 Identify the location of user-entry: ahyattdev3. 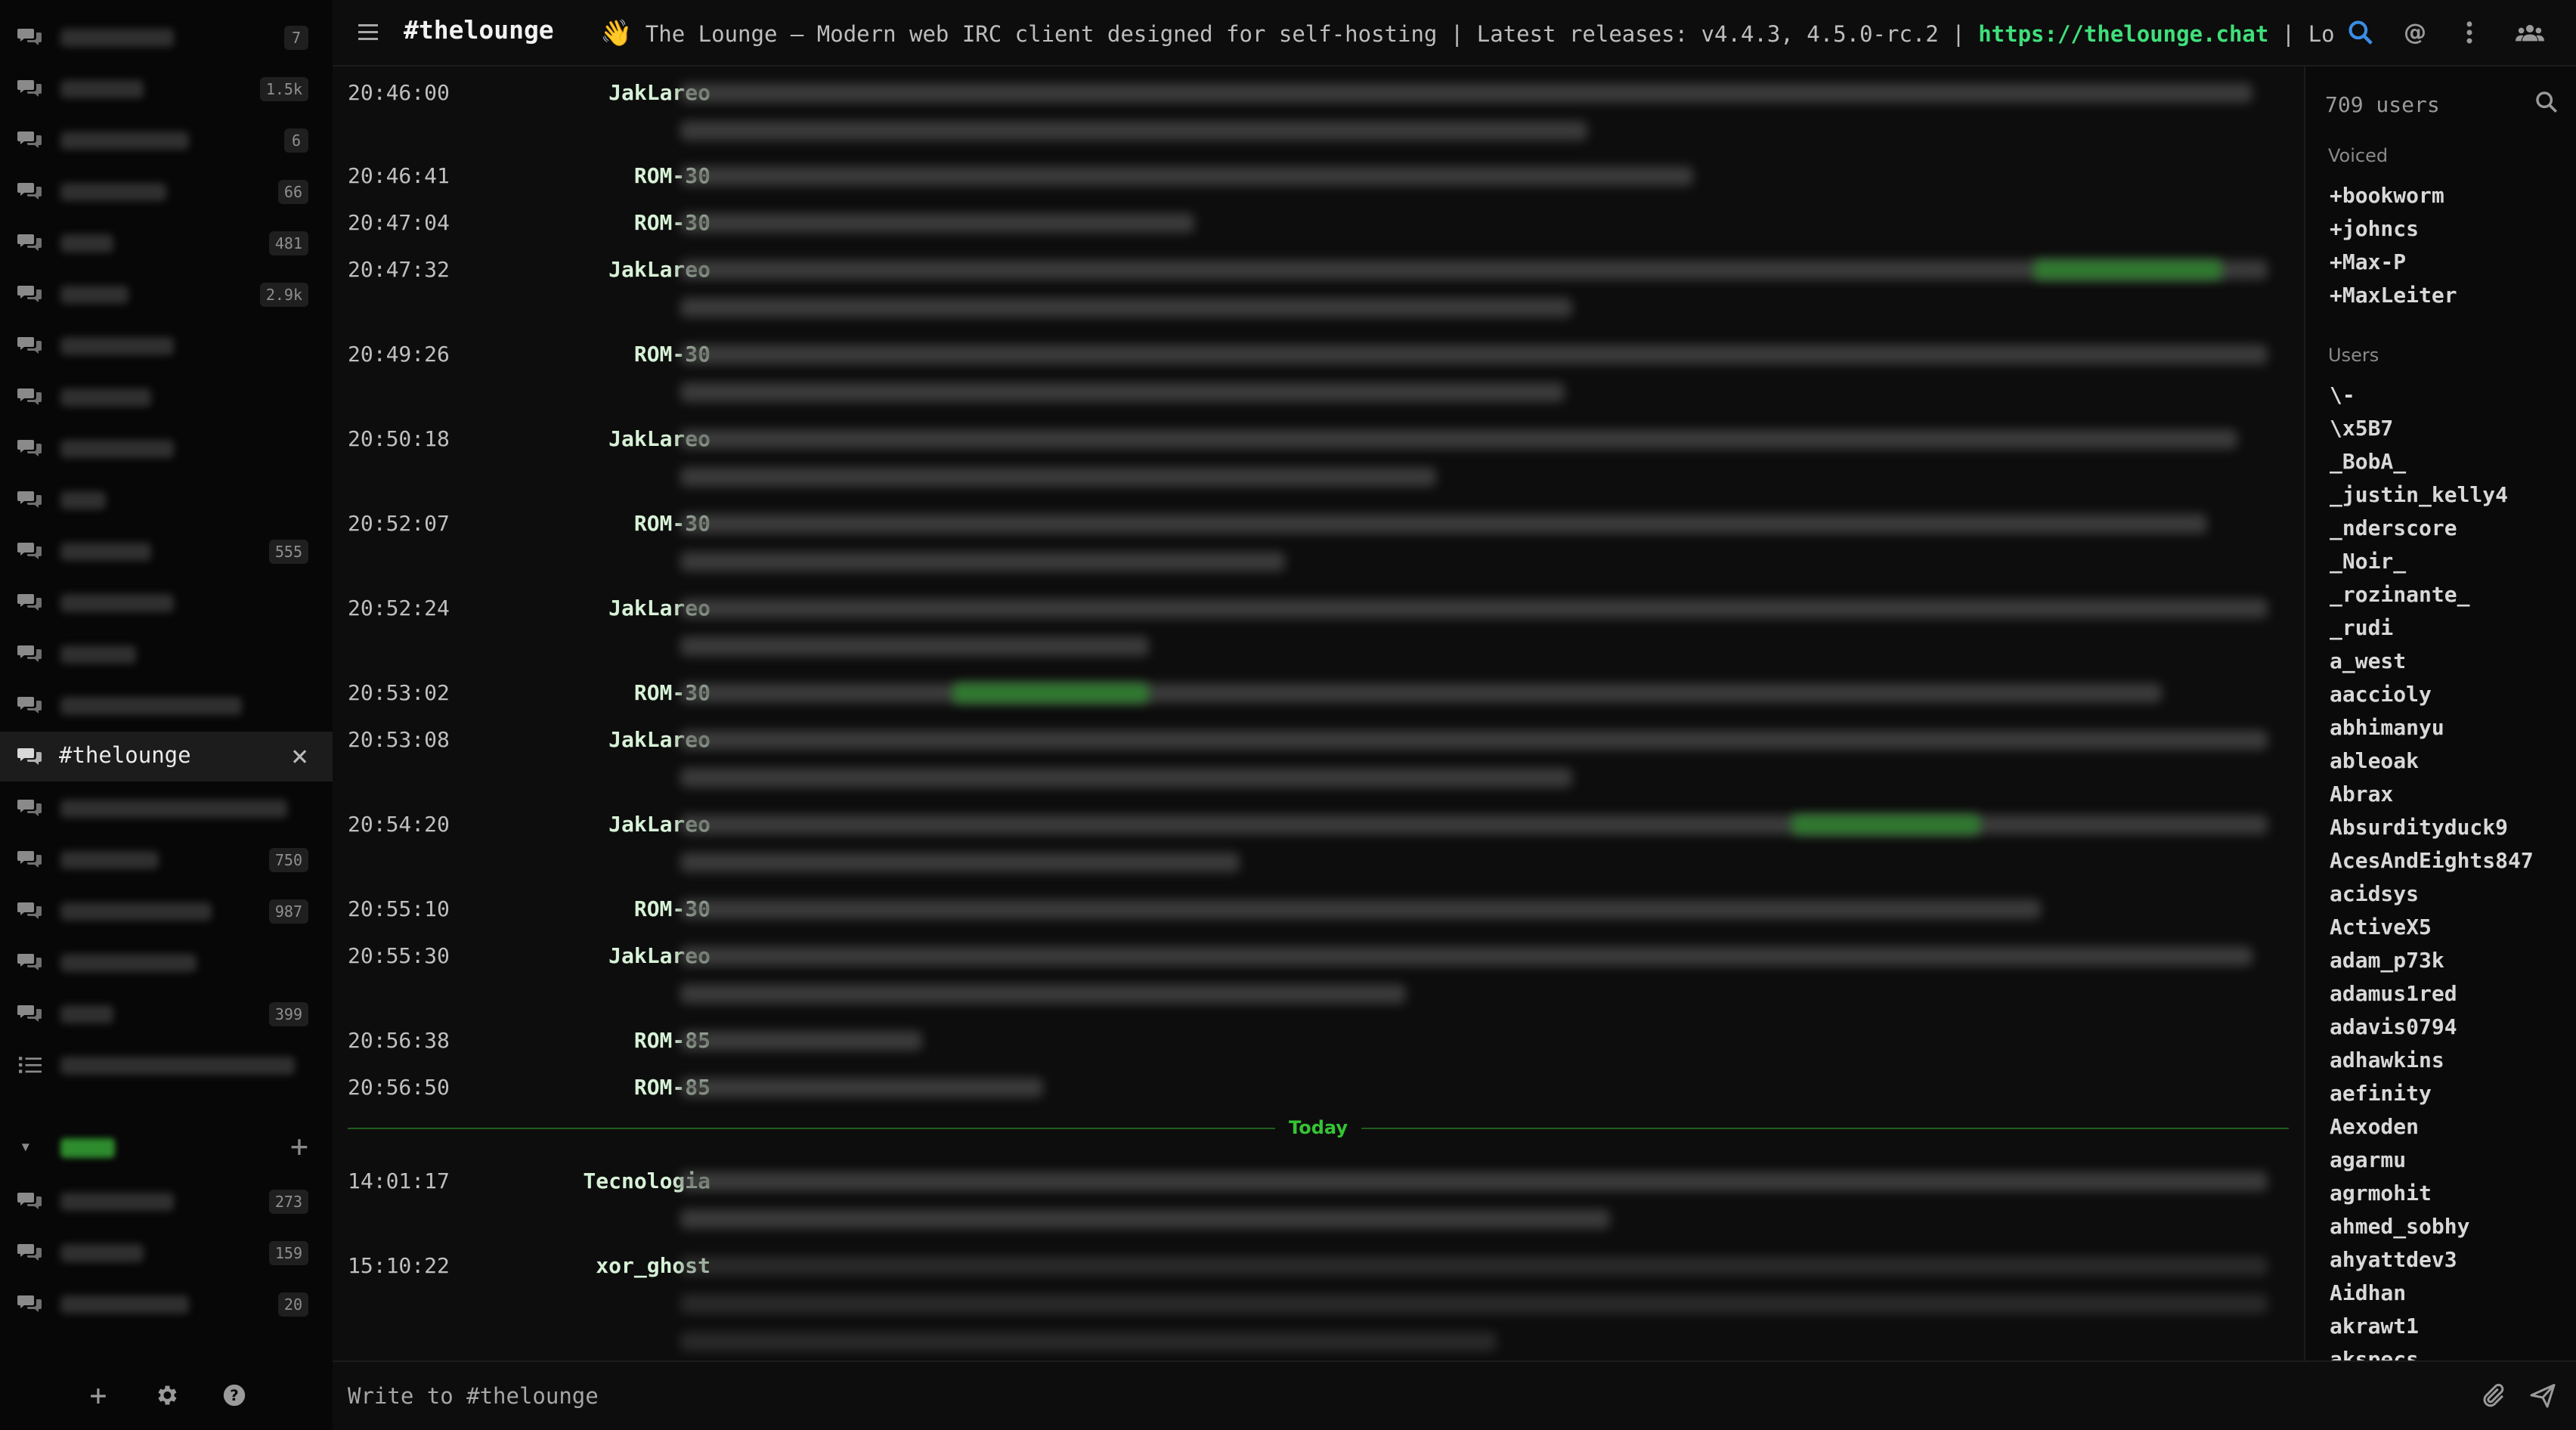
(2393, 1259).